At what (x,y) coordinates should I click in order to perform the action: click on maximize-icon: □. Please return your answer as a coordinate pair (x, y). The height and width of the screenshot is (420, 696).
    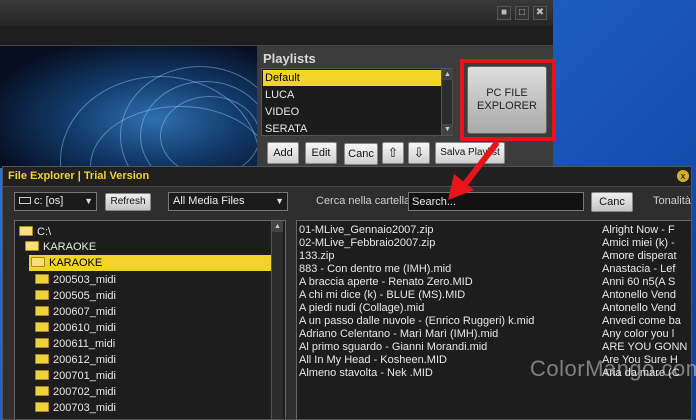
    Looking at the image, I should click on (522, 13).